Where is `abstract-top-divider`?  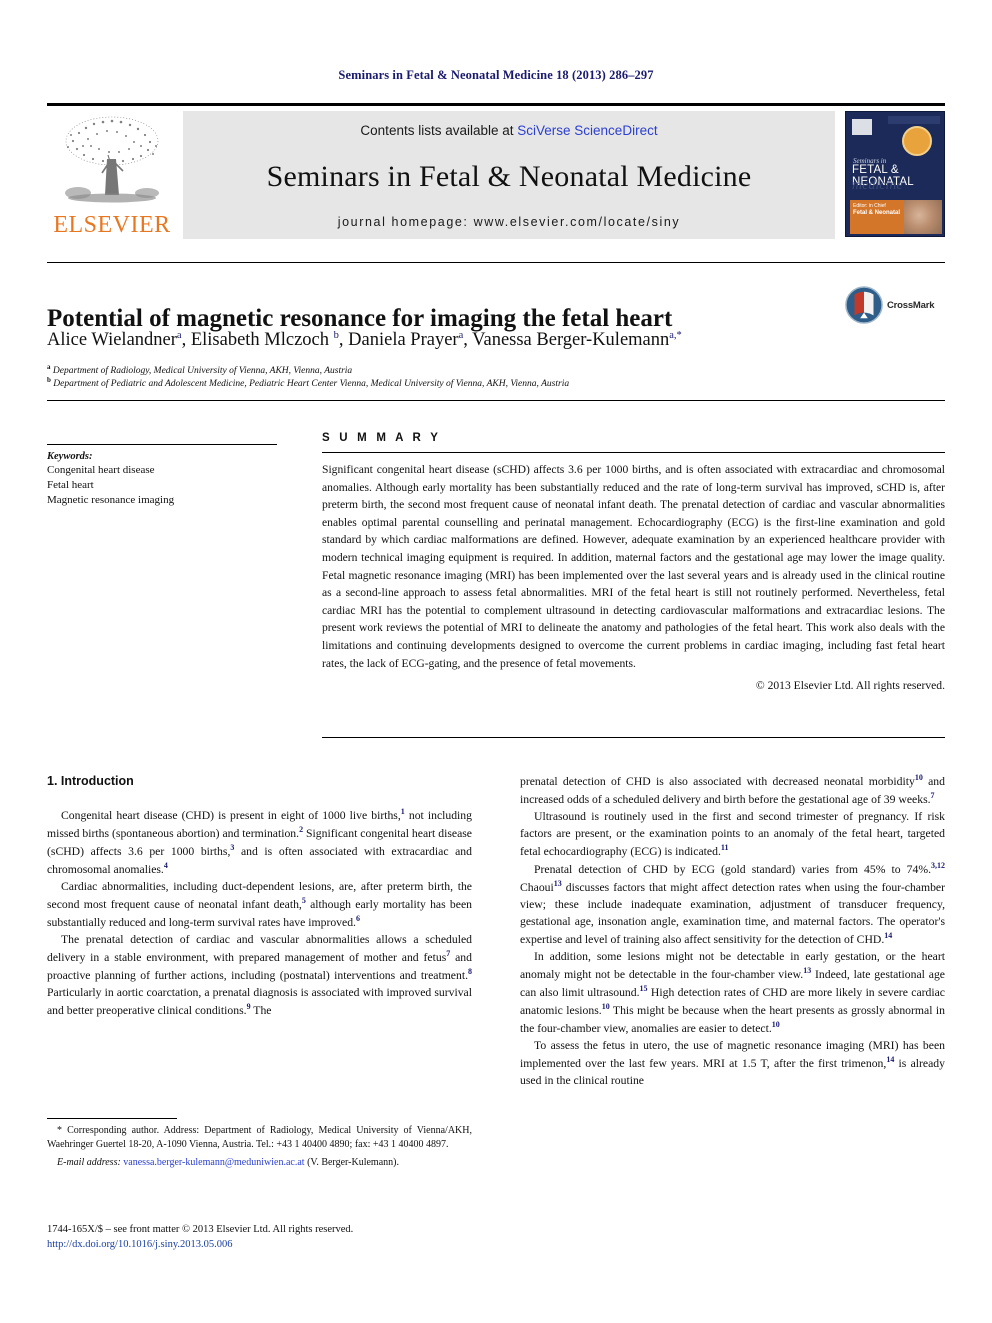 abstract-top-divider is located at coordinates (496, 400).